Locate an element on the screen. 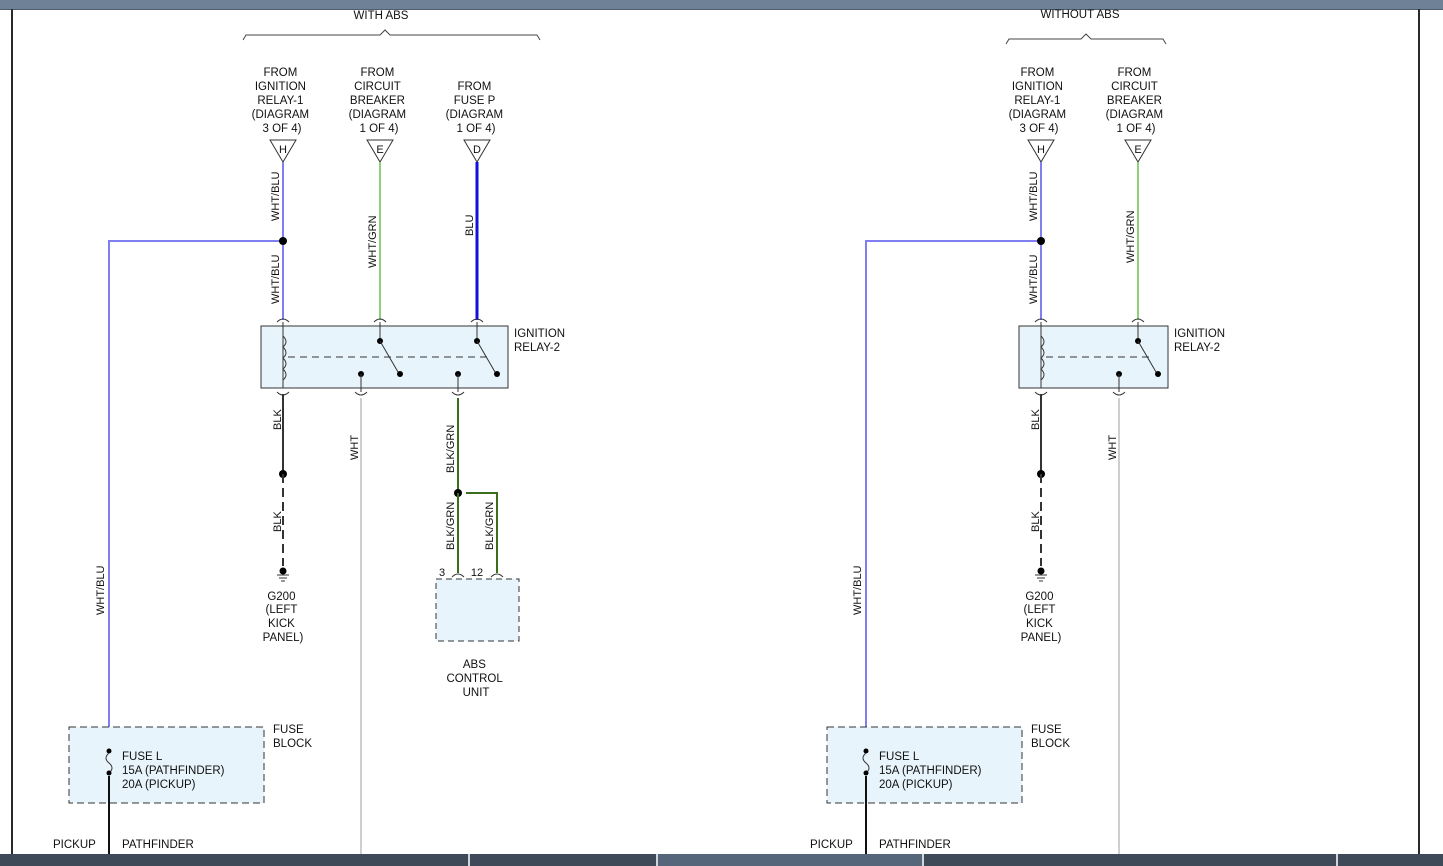 The height and width of the screenshot is (866, 1443). section-title: WITH ABS is located at coordinates (381, 16).